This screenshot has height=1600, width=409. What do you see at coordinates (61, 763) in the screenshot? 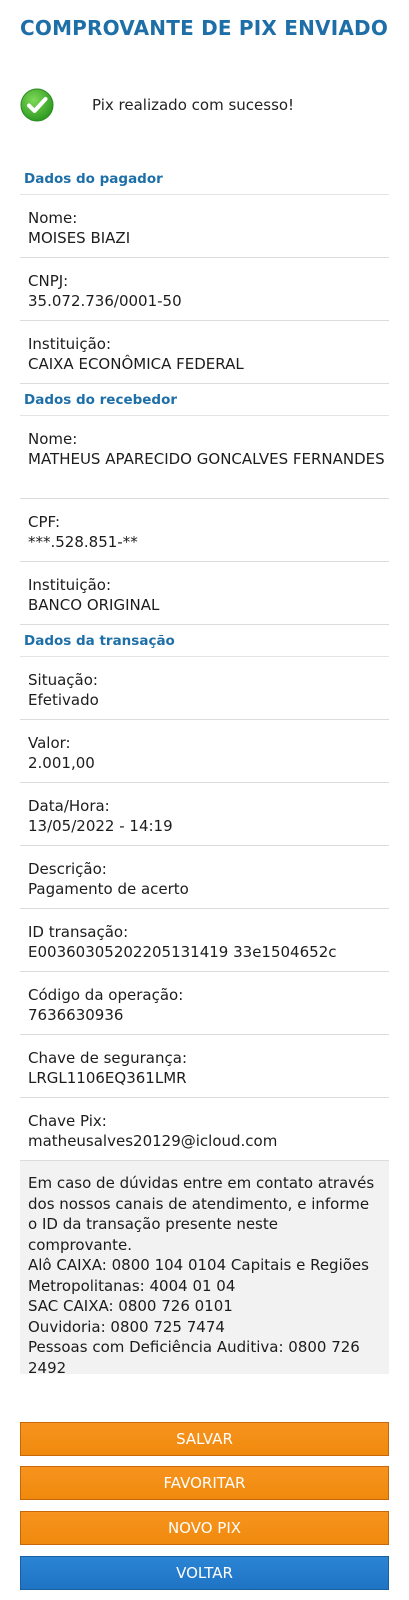
I see `field-value: 2.001,00` at bounding box center [61, 763].